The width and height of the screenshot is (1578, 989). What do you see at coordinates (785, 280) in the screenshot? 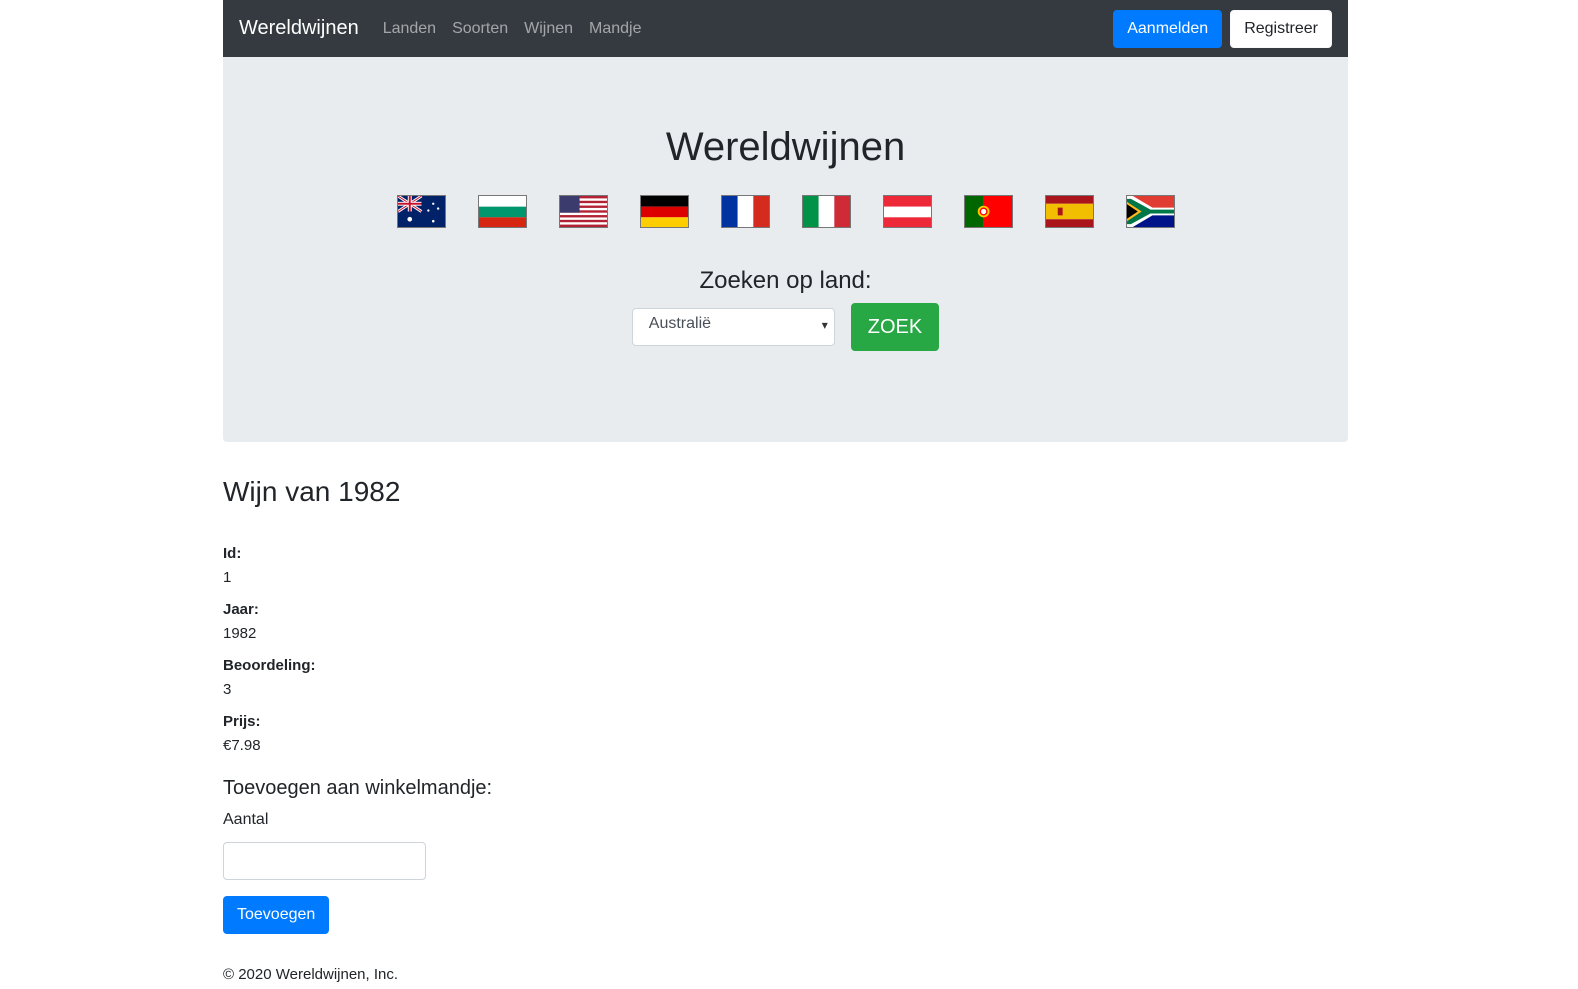
I see `search-label: Zoeken op land:` at bounding box center [785, 280].